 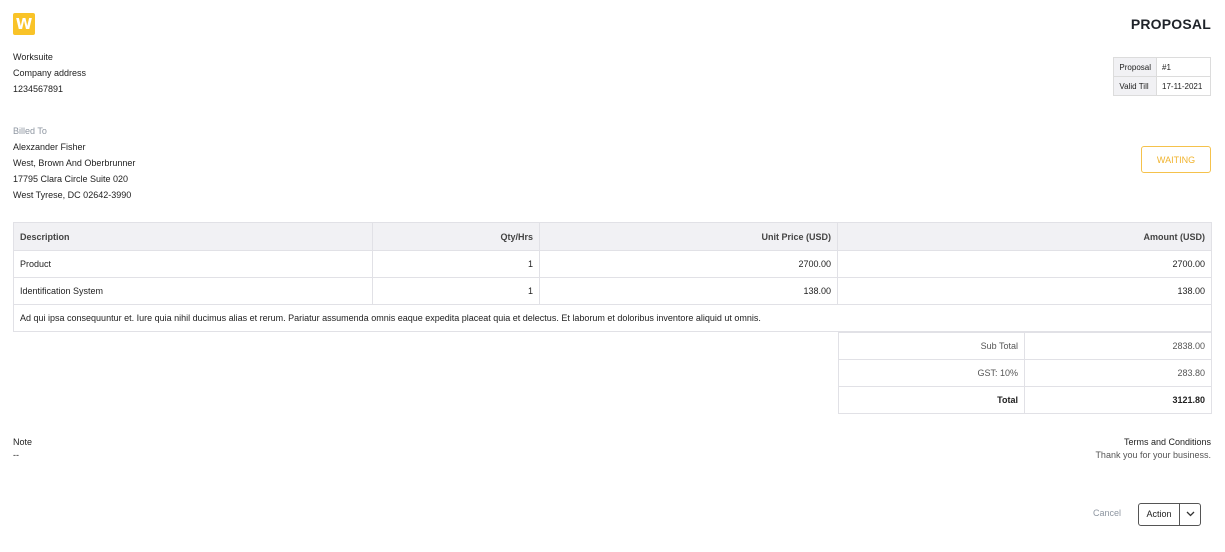 I want to click on client-street: 17795 Clara Circle Suite 020, so click(x=71, y=179).